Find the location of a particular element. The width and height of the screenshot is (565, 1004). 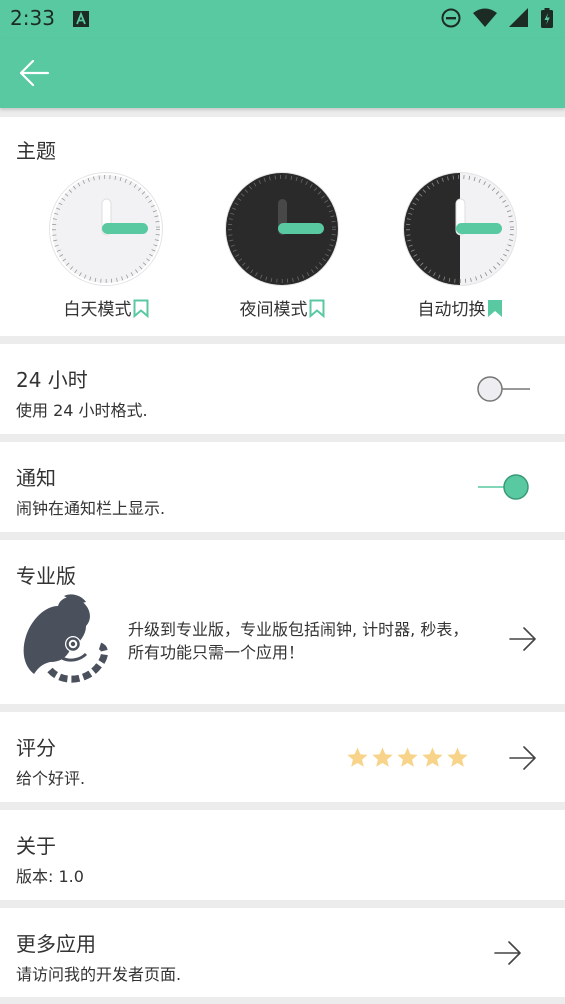

auto-clock-icon is located at coordinates (460, 229).